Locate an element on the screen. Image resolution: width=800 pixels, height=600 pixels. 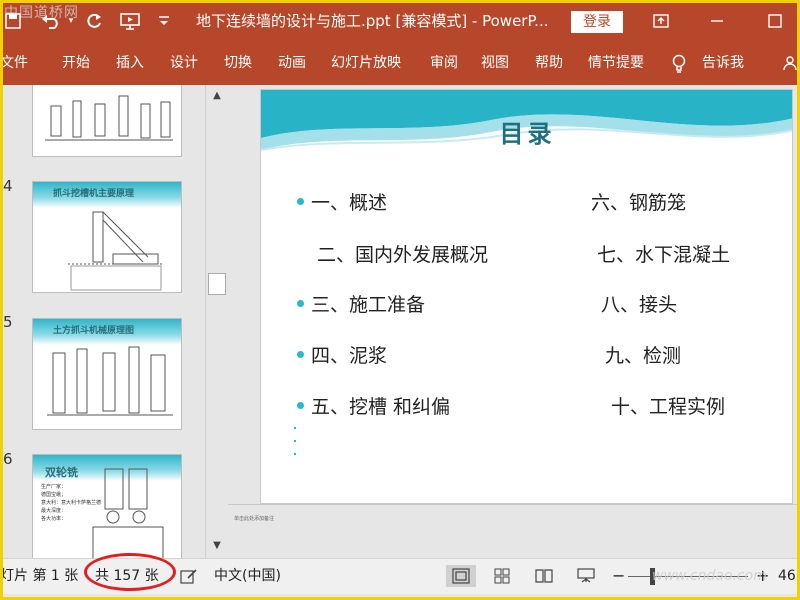
notes-placeholder: 单击此处添加备注 is located at coordinates (254, 519).